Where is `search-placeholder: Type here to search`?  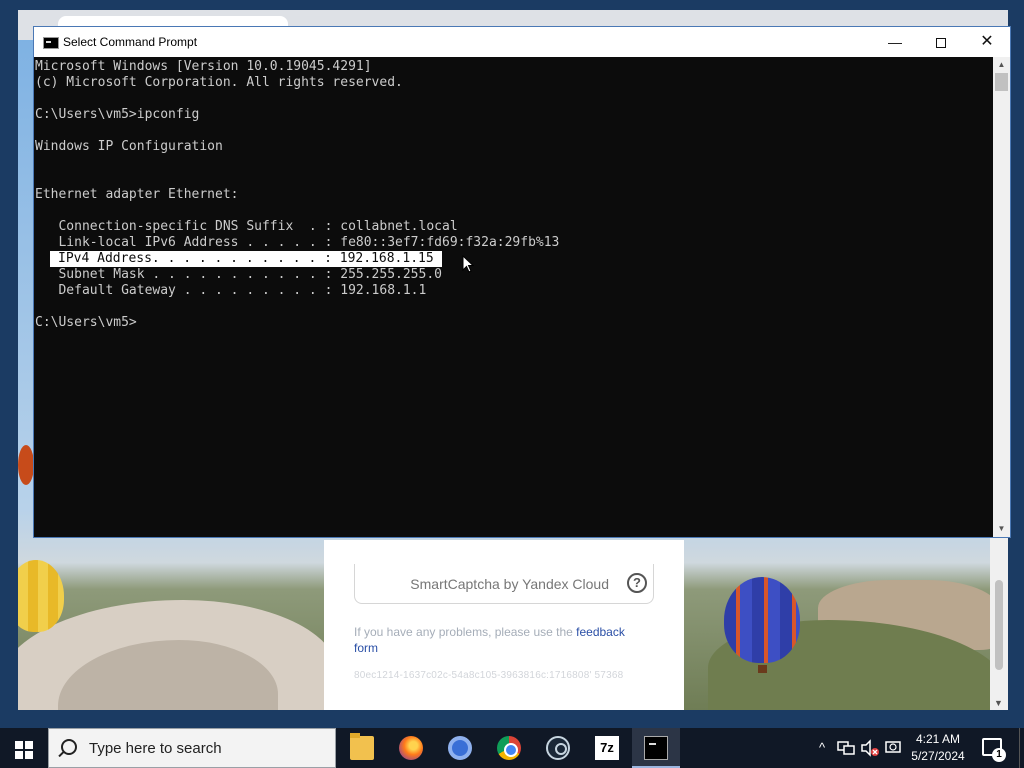
search-placeholder: Type here to search is located at coordinates (155, 748).